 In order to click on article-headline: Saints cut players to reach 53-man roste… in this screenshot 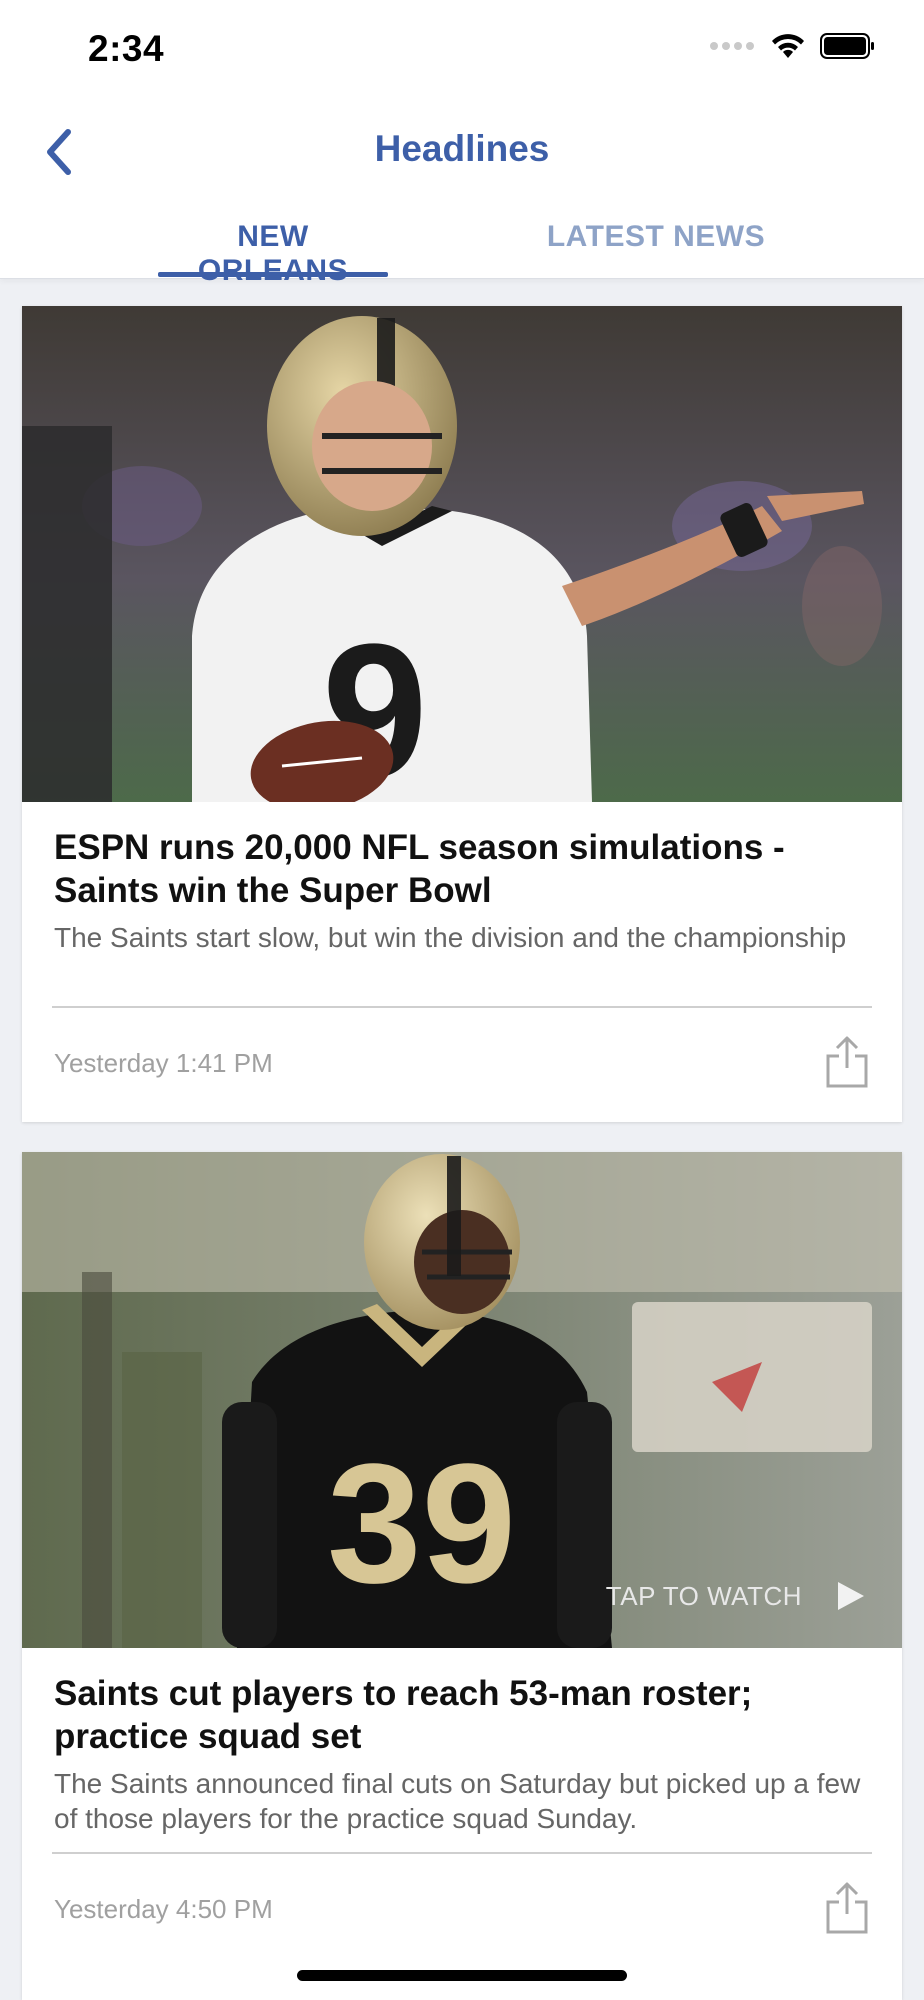, I will do `click(462, 1715)`.